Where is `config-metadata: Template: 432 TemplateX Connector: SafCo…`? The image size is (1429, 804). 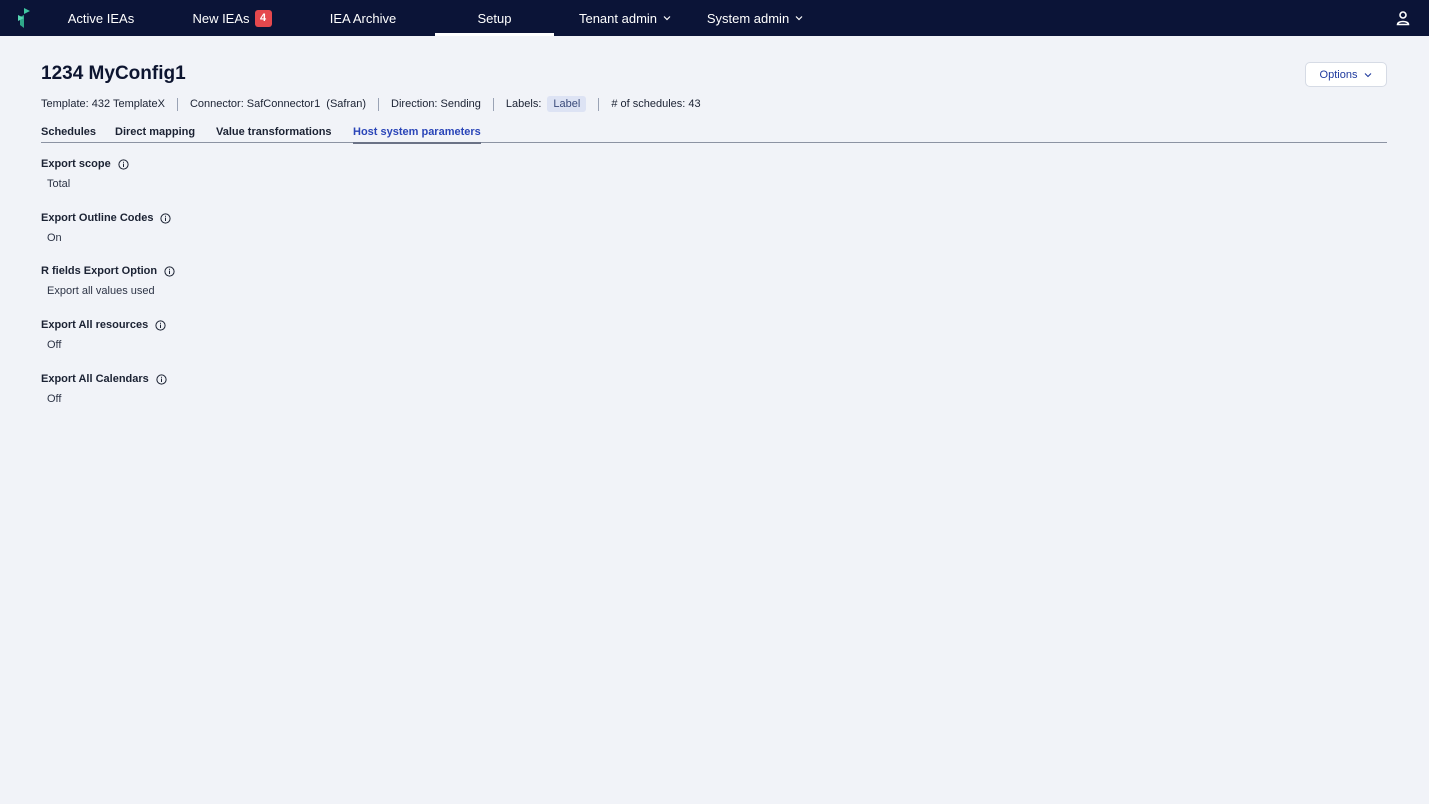 config-metadata: Template: 432 TemplateX Connector: SafCo… is located at coordinates (371, 104).